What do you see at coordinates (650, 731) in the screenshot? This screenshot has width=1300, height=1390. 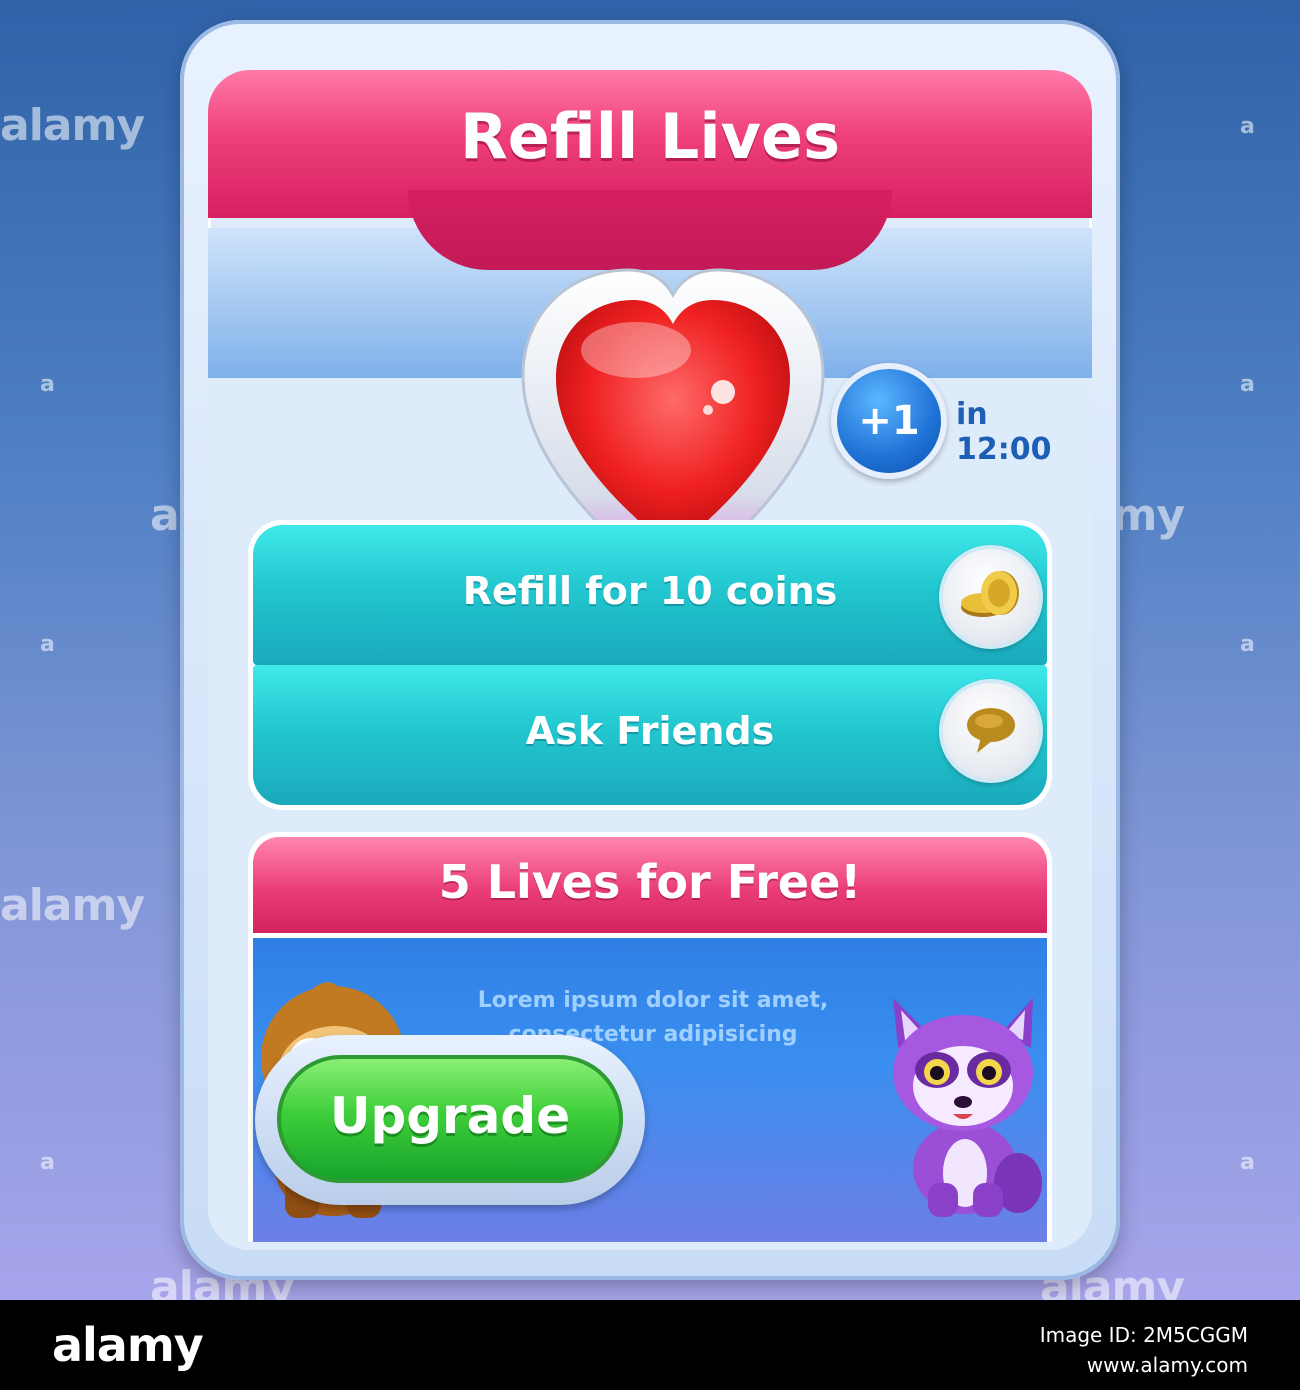 I see `ask-friends-label: Ask Friends` at bounding box center [650, 731].